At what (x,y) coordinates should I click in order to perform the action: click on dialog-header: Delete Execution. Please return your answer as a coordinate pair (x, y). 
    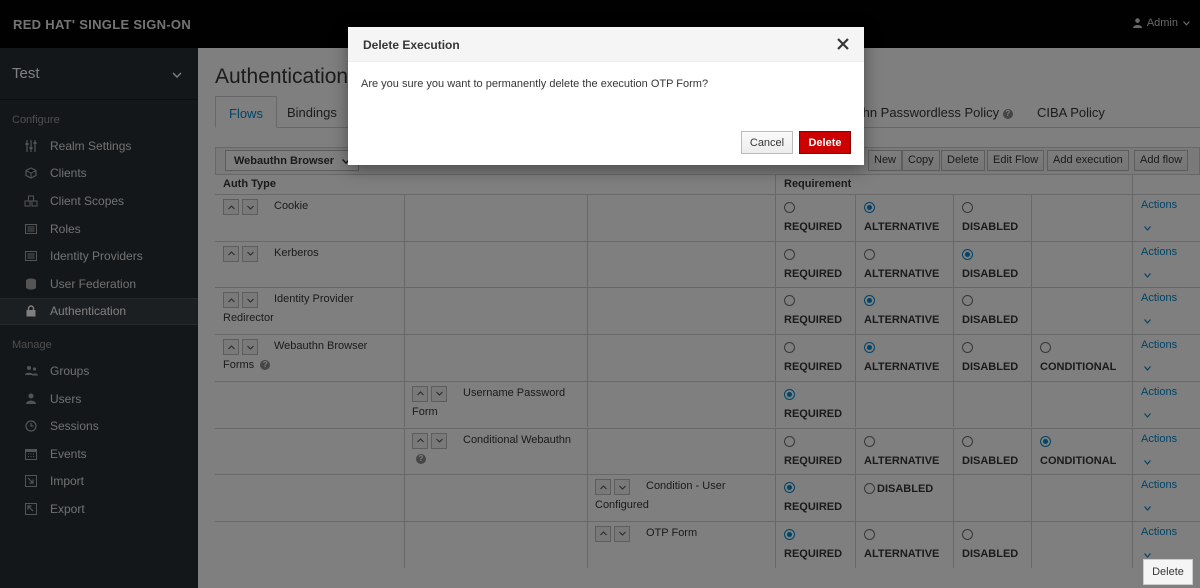
    Looking at the image, I should click on (606, 44).